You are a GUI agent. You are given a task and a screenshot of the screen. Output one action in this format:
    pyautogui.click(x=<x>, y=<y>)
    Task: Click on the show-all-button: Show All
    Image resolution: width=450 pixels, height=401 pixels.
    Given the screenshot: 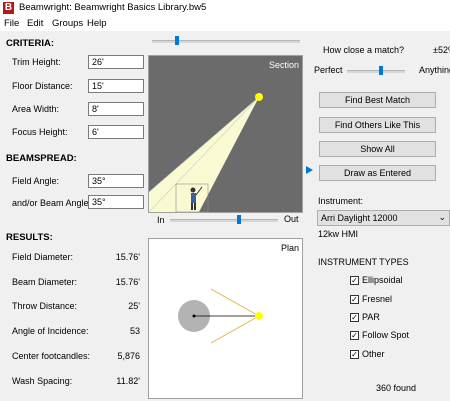 What is the action you would take?
    pyautogui.click(x=377, y=149)
    